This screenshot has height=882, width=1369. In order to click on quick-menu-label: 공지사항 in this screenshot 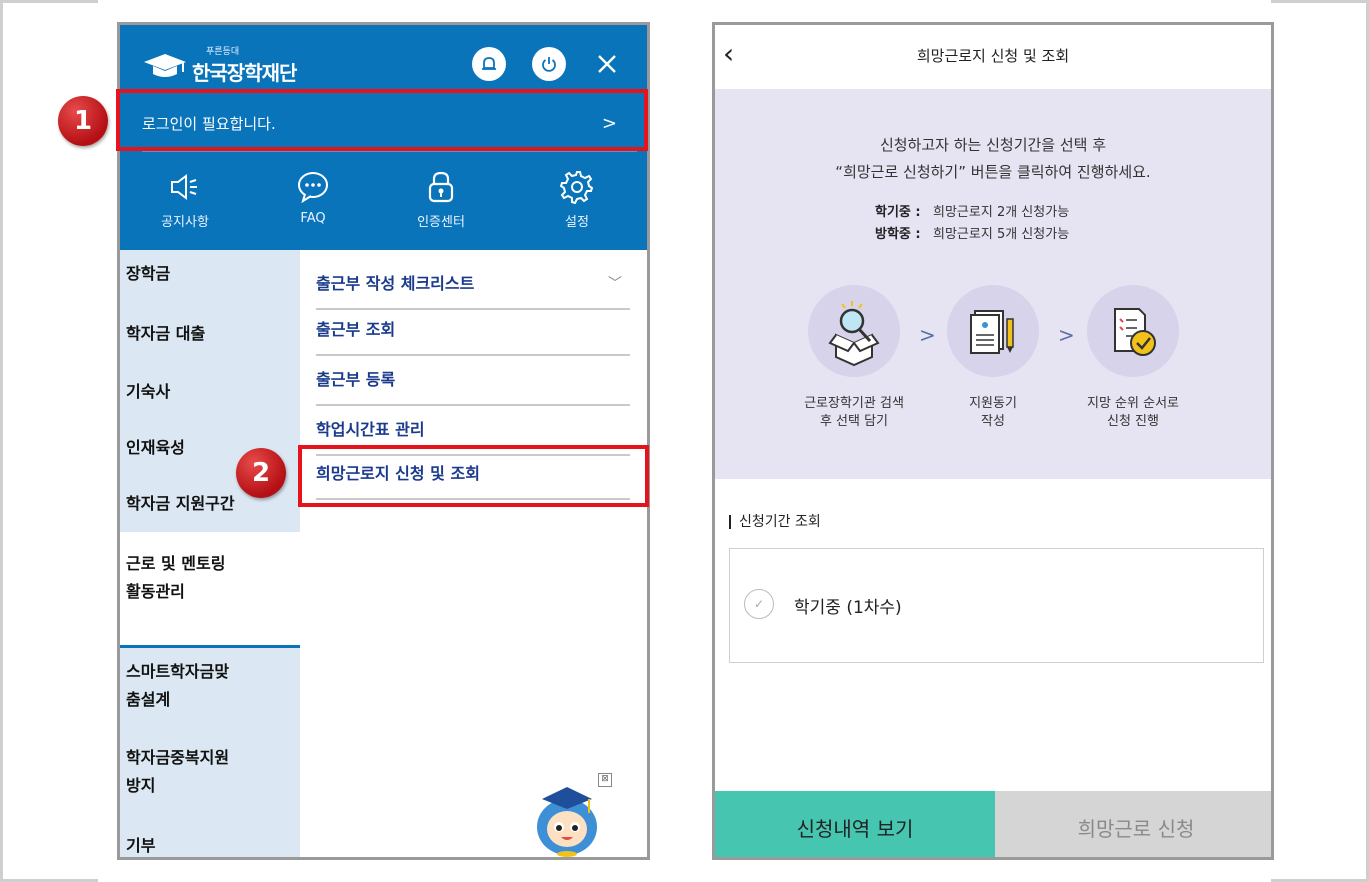, I will do `click(185, 222)`.